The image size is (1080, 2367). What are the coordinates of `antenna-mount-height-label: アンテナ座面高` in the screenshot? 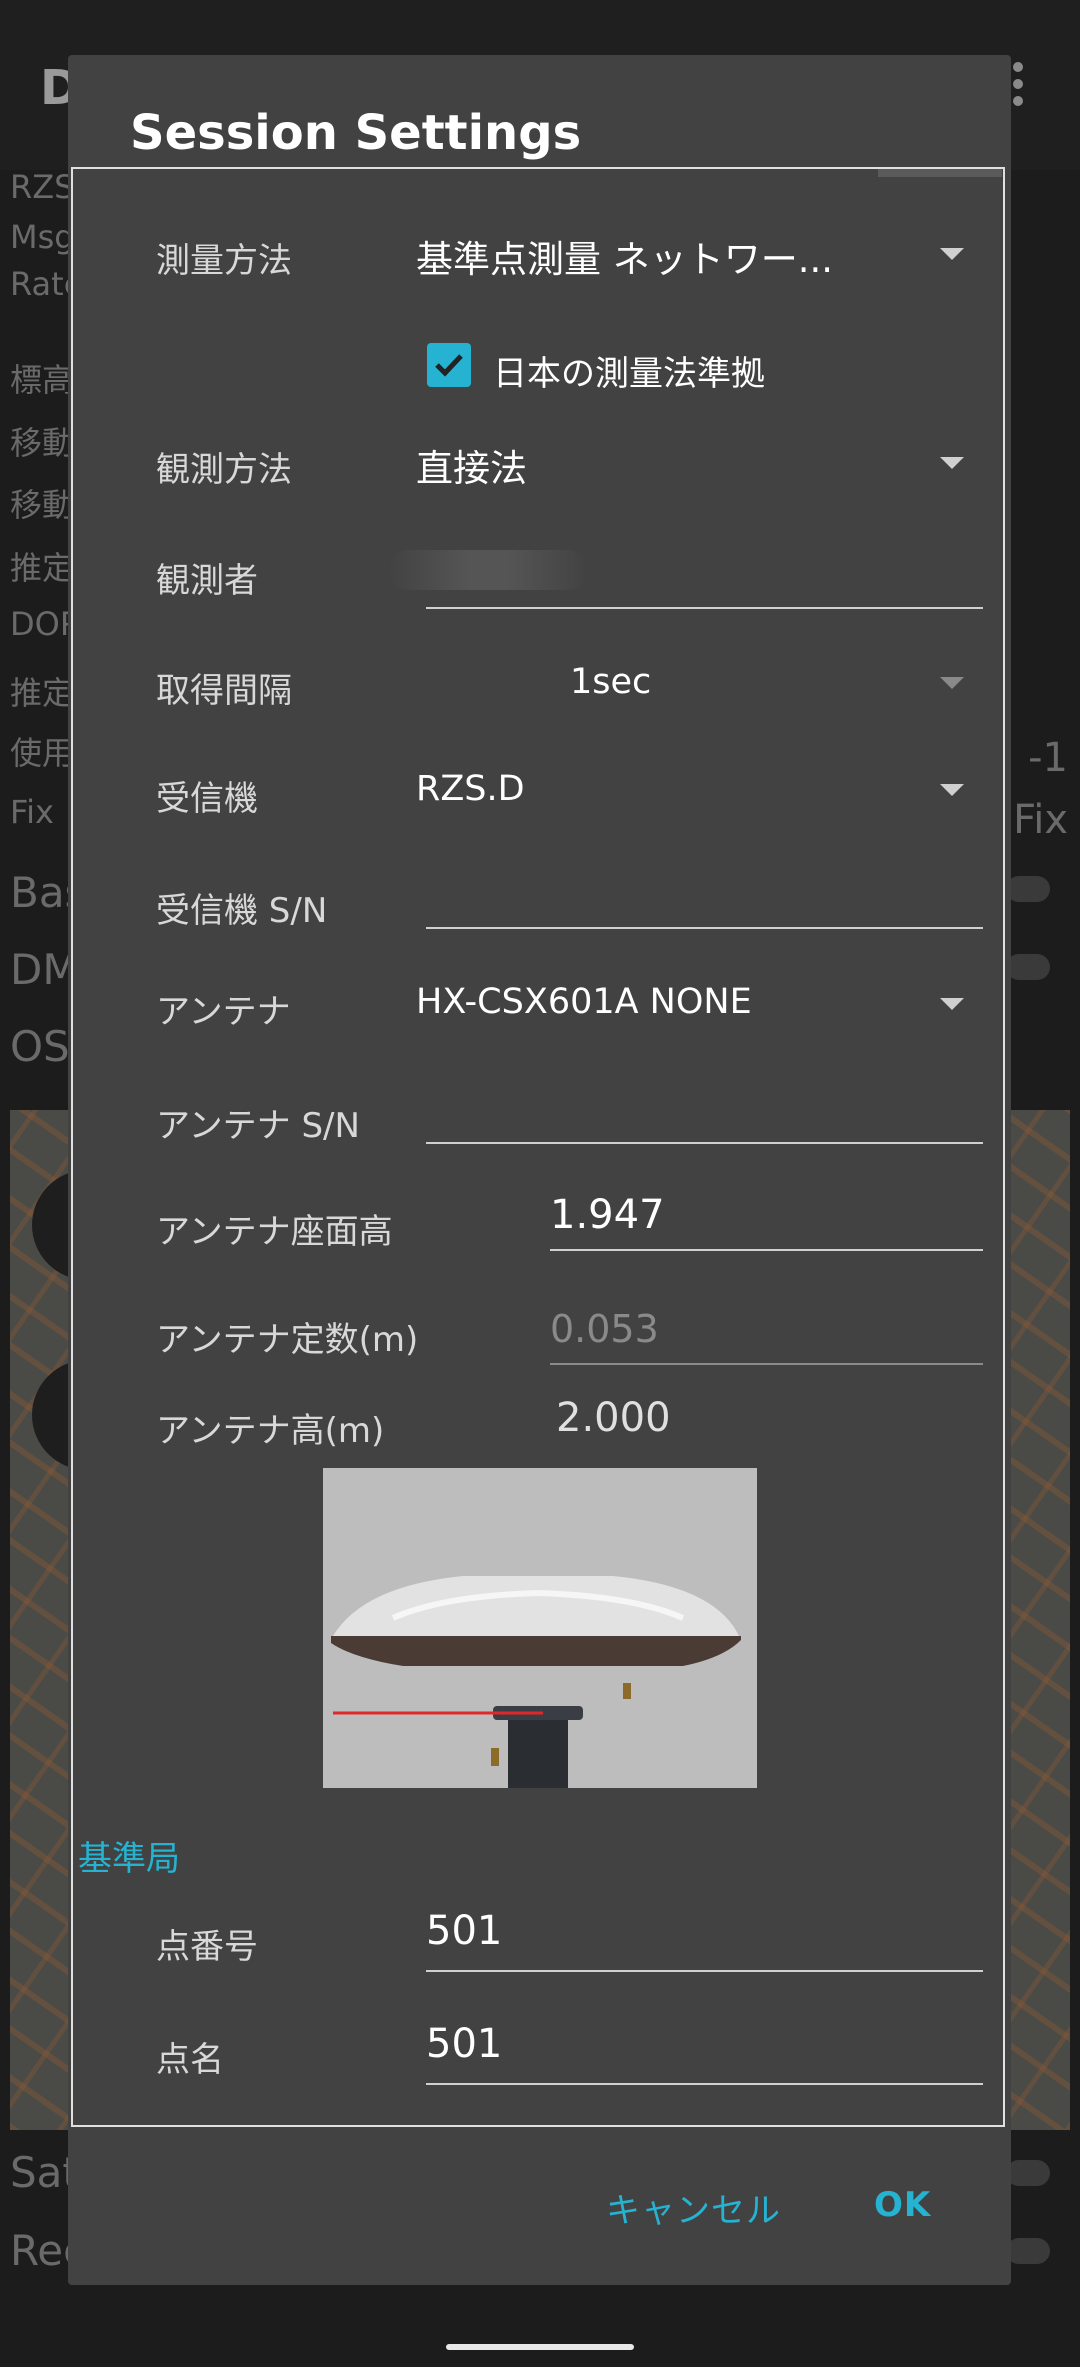 It's located at (274, 1232).